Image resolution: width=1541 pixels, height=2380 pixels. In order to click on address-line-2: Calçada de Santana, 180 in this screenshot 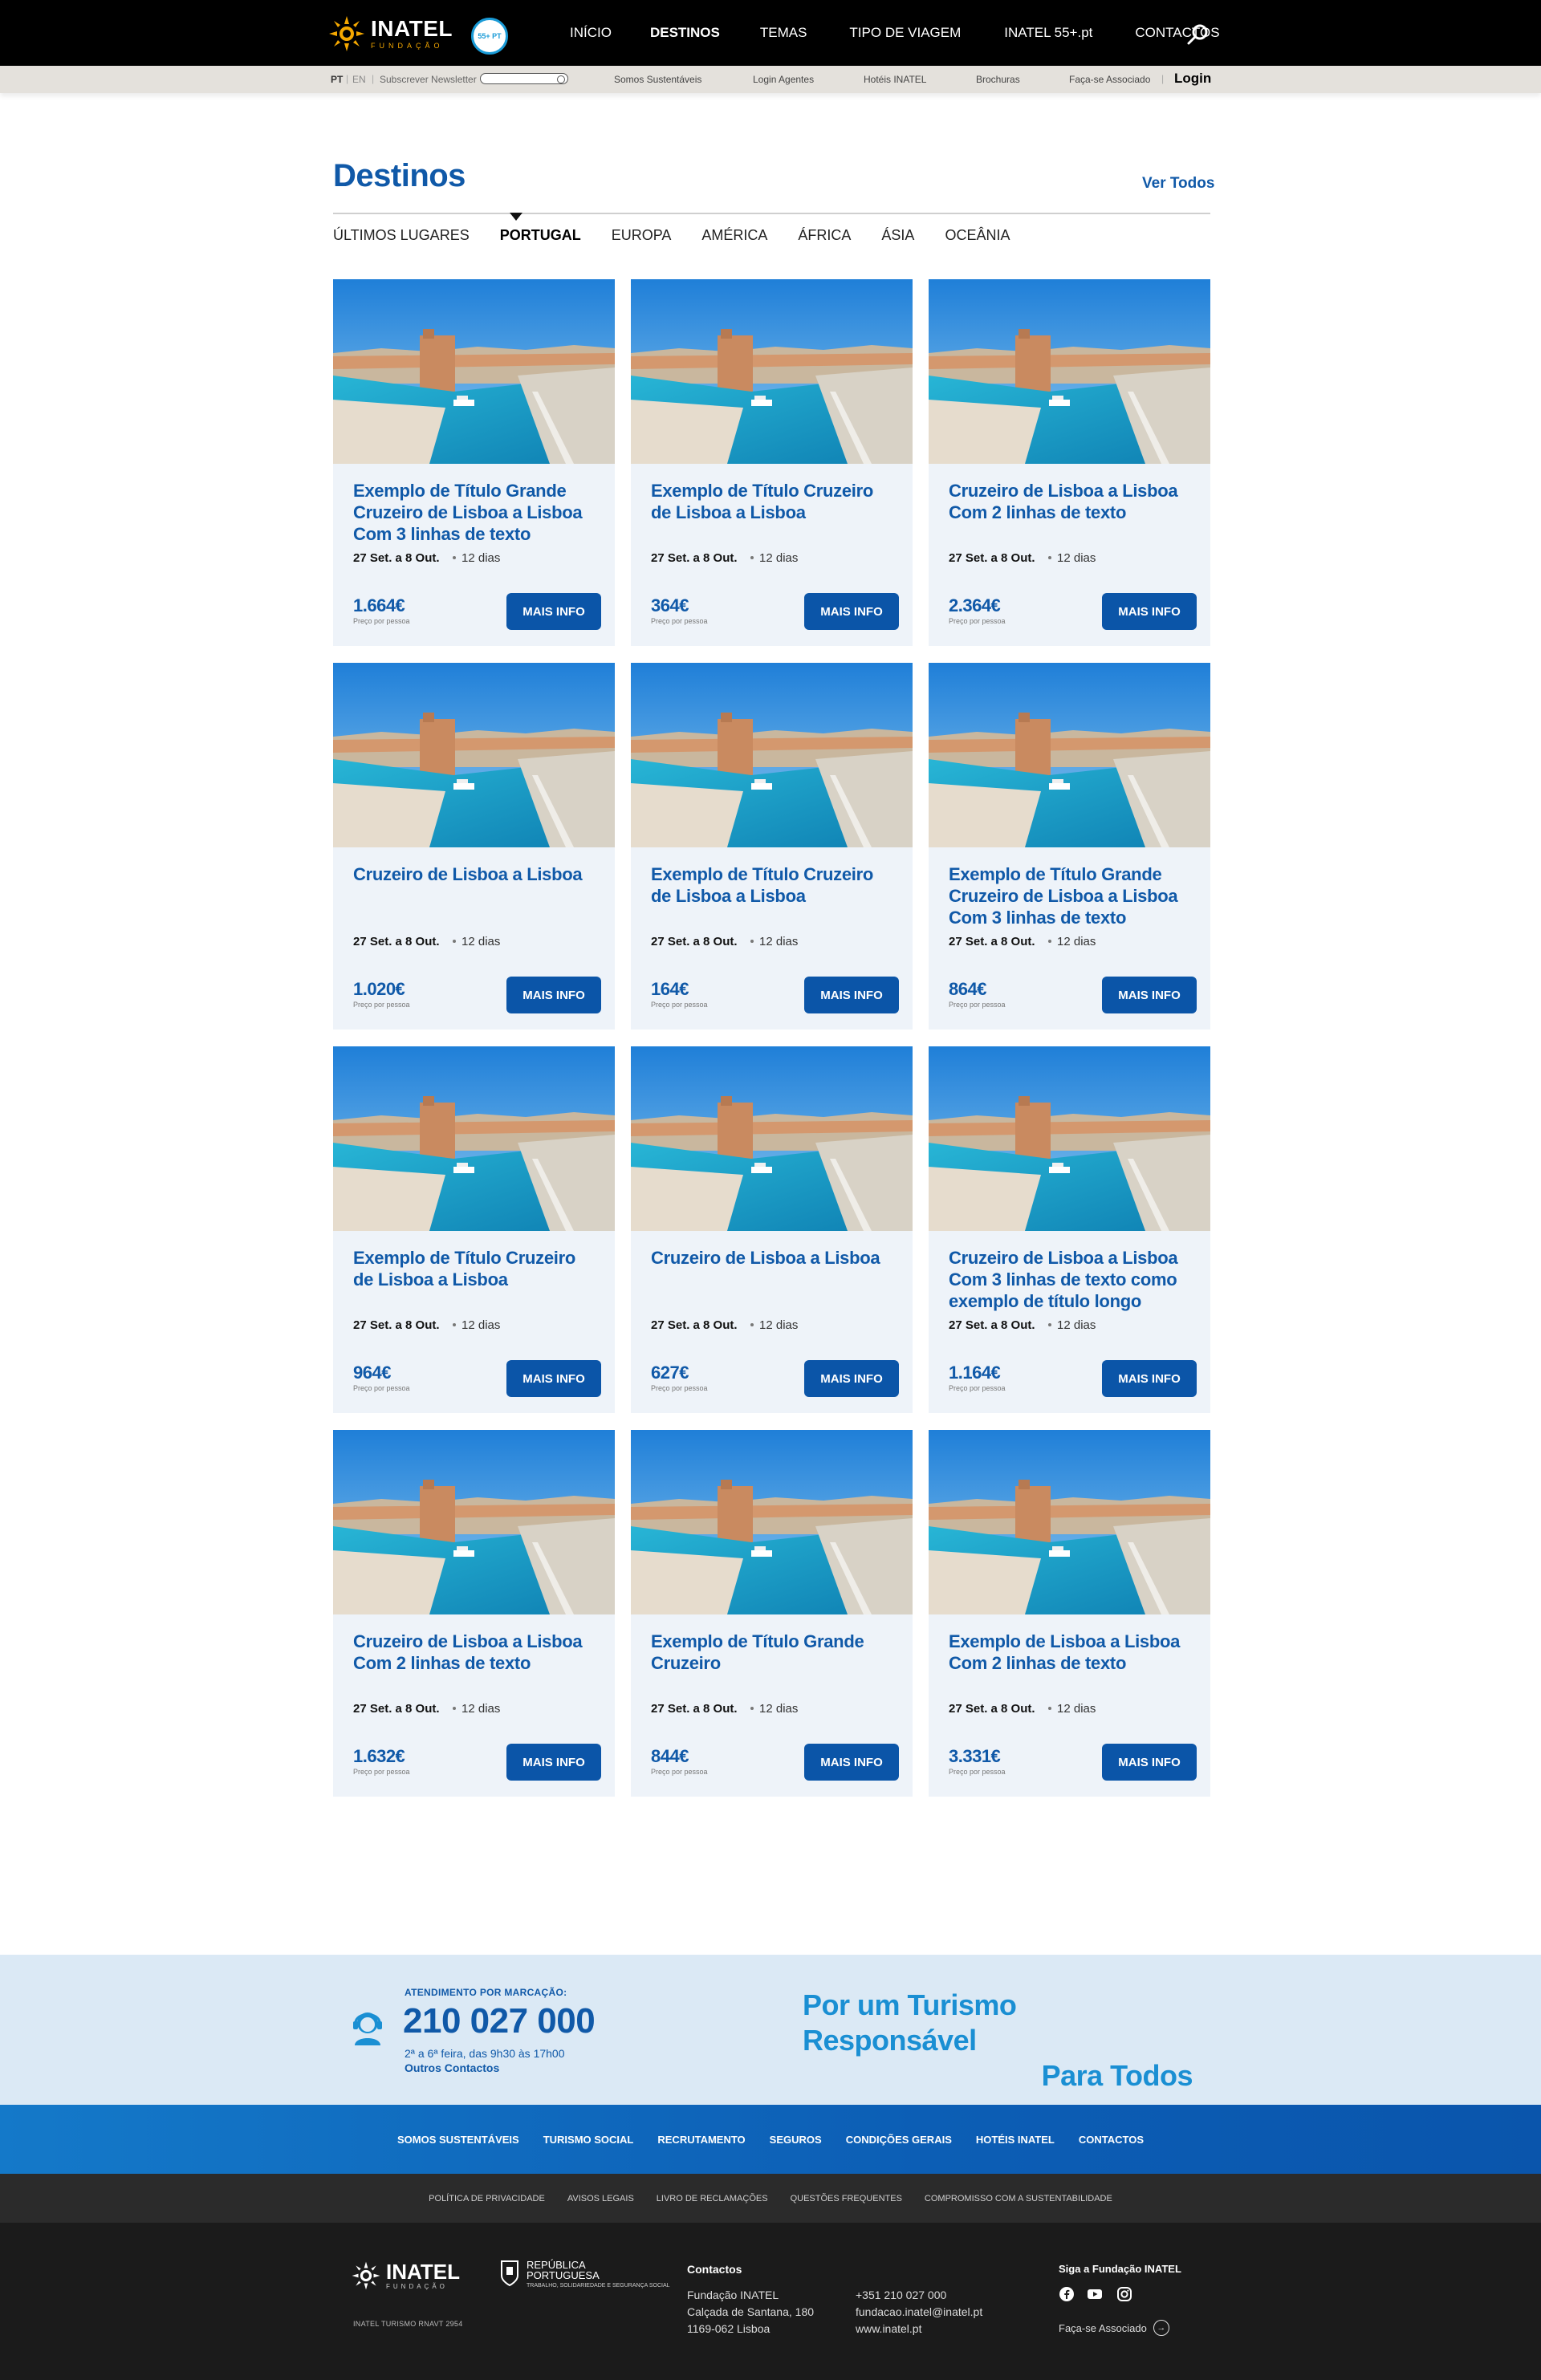, I will do `click(751, 2311)`.